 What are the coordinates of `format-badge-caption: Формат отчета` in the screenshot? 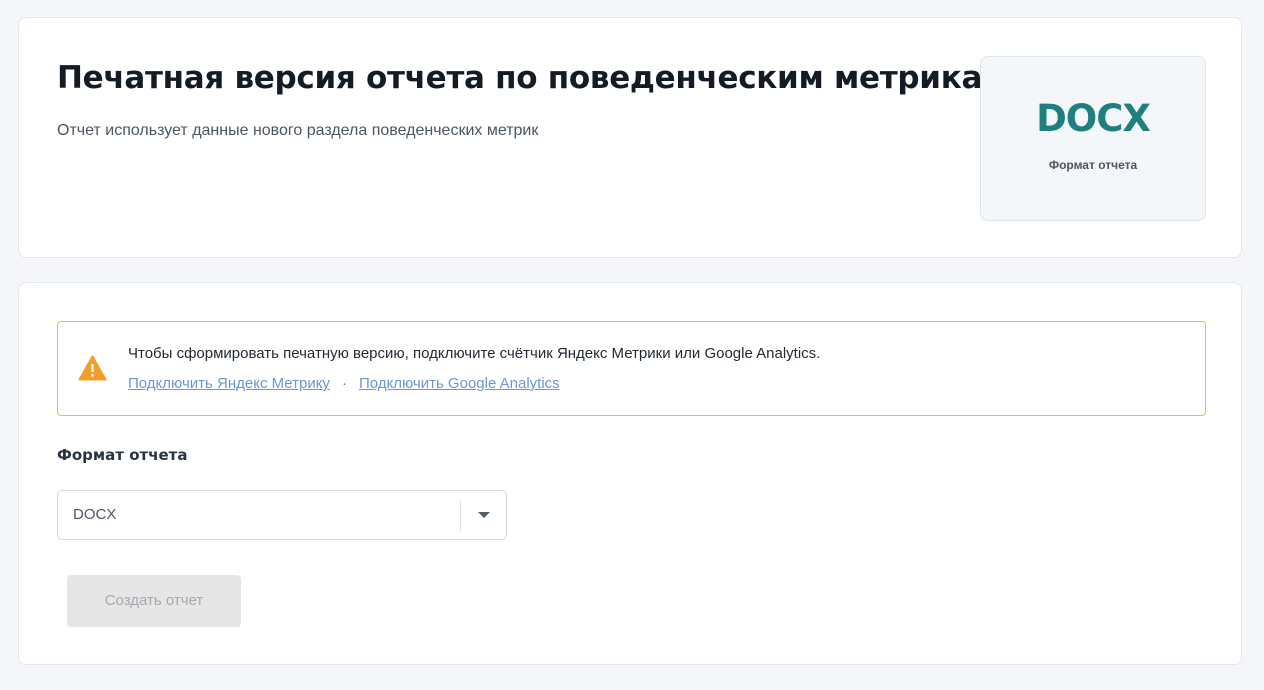 It's located at (1093, 165).